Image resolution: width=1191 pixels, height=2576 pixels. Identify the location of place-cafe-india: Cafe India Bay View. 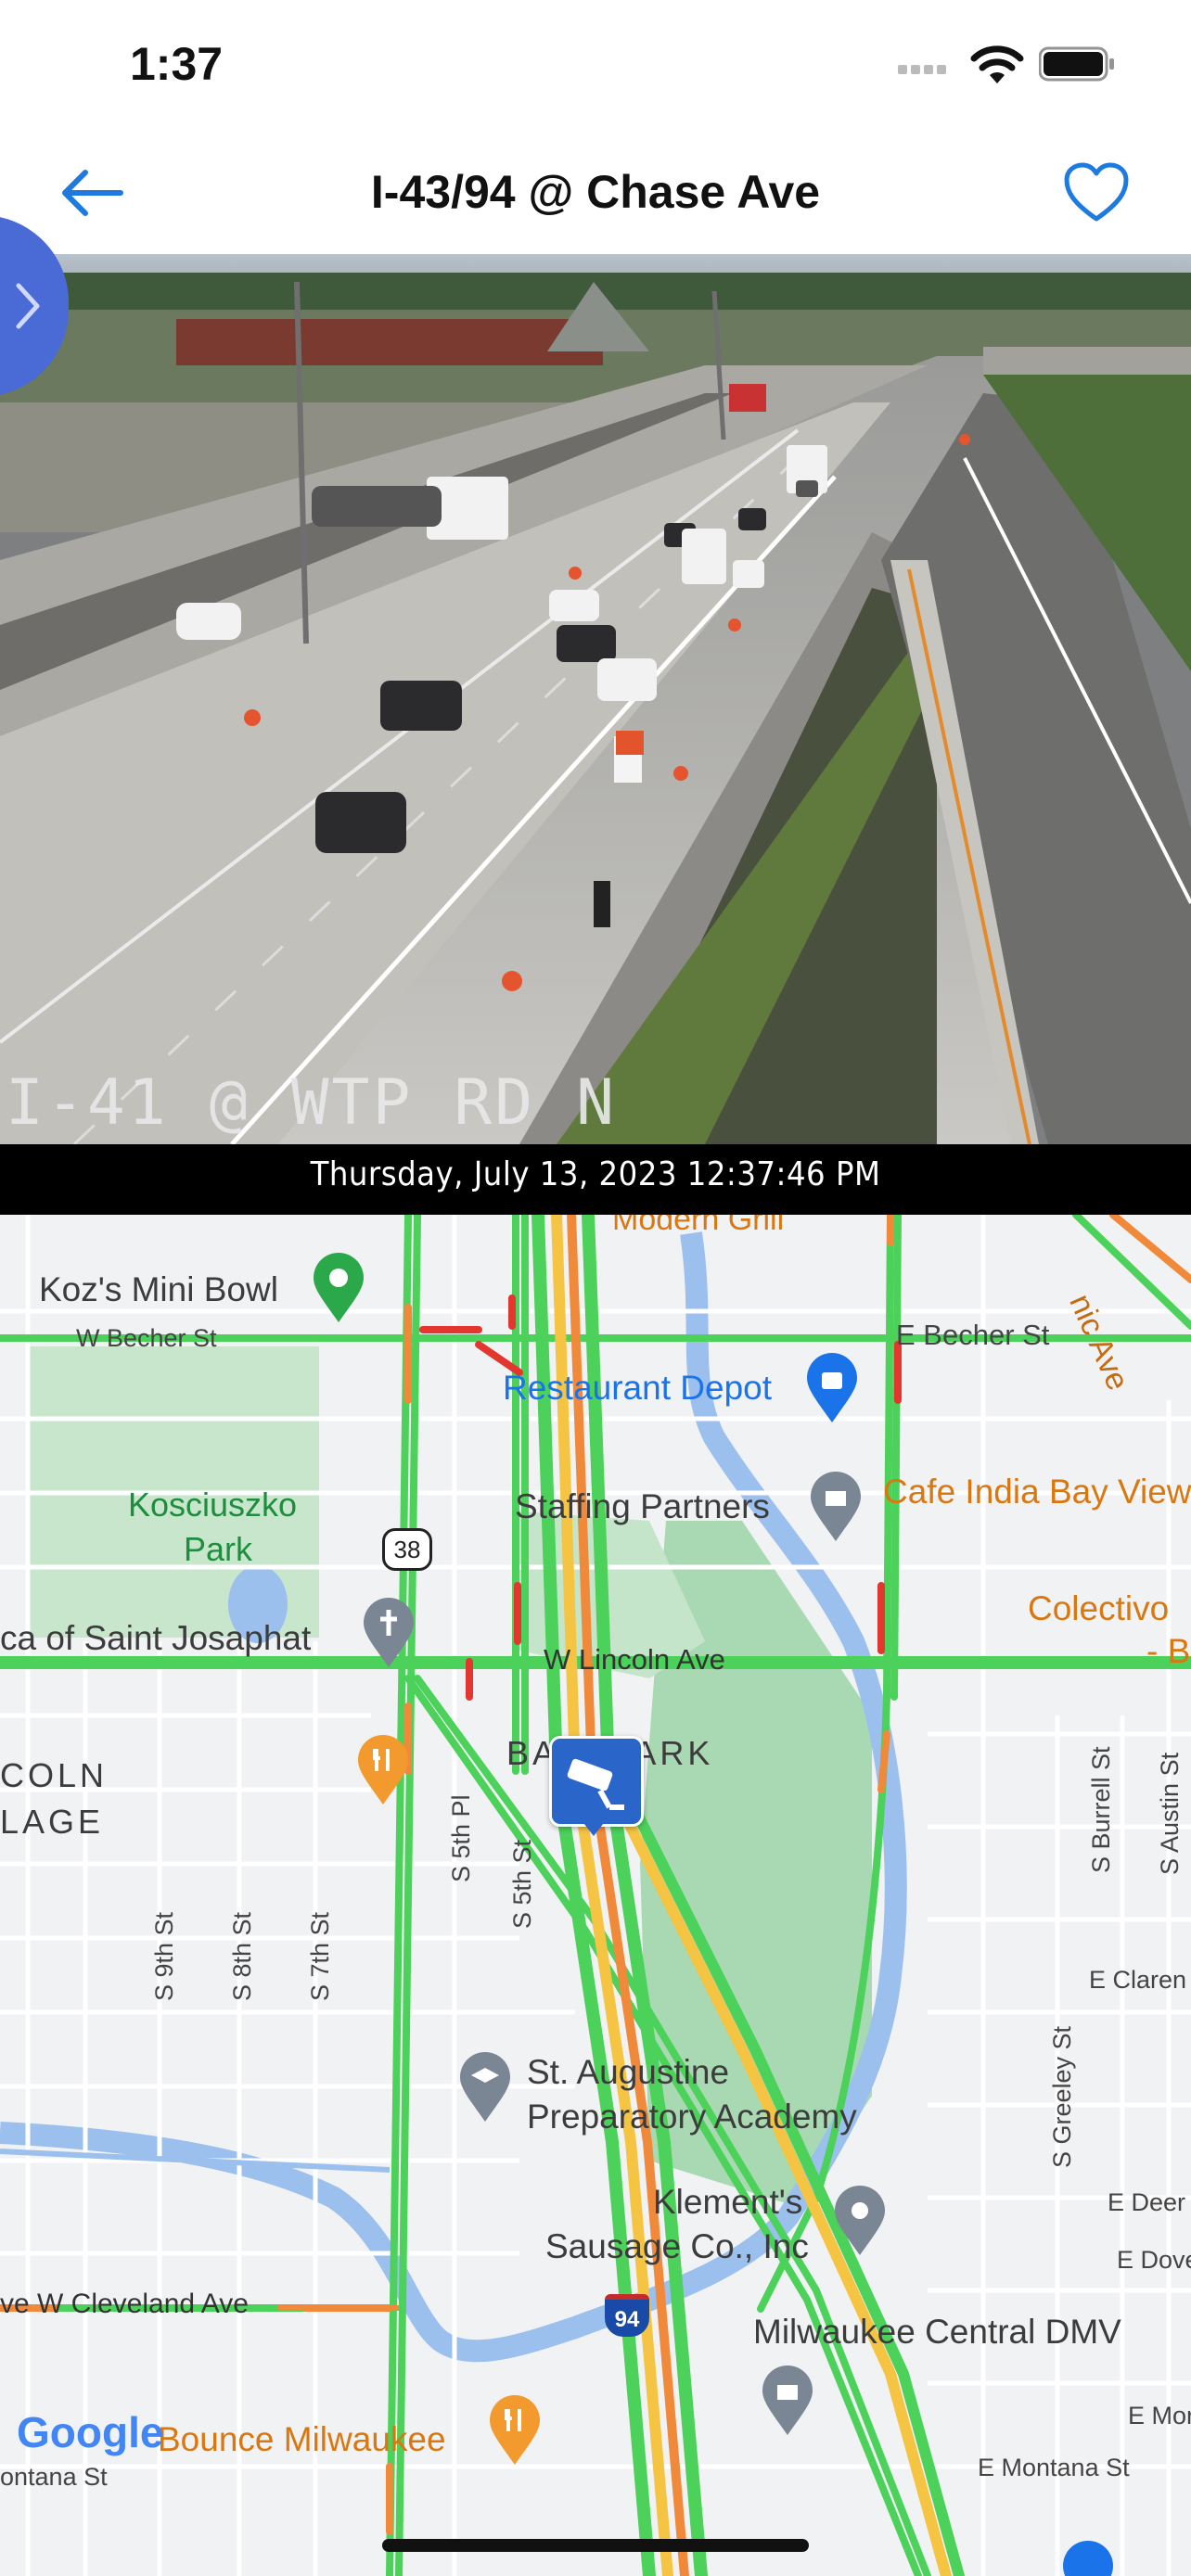
(1037, 1492).